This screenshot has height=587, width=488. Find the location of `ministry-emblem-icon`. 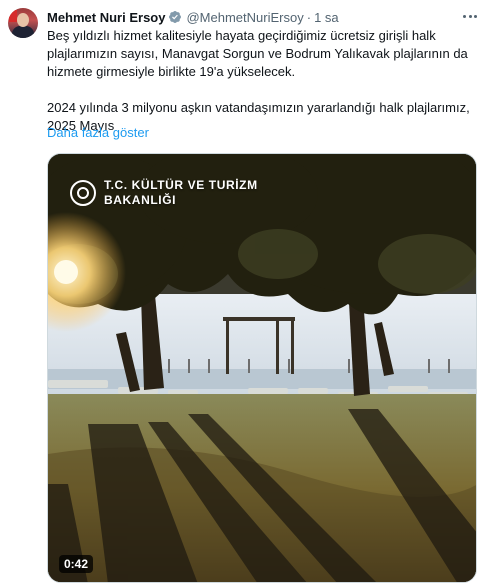

ministry-emblem-icon is located at coordinates (83, 193).